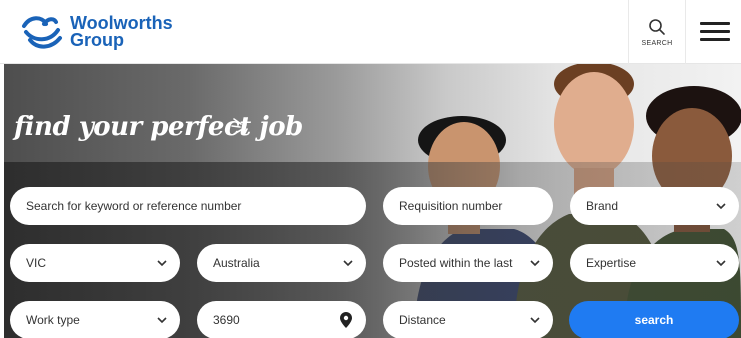 This screenshot has height=338, width=741. I want to click on keyword-search-input: Search for keyword or reference number, so click(188, 206).